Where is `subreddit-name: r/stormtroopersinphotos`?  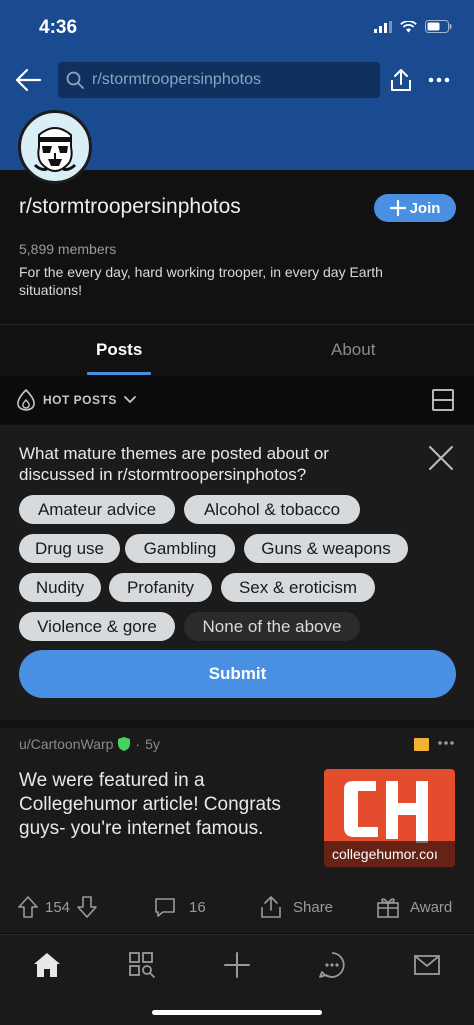 subreddit-name: r/stormtroopersinphotos is located at coordinates (130, 206).